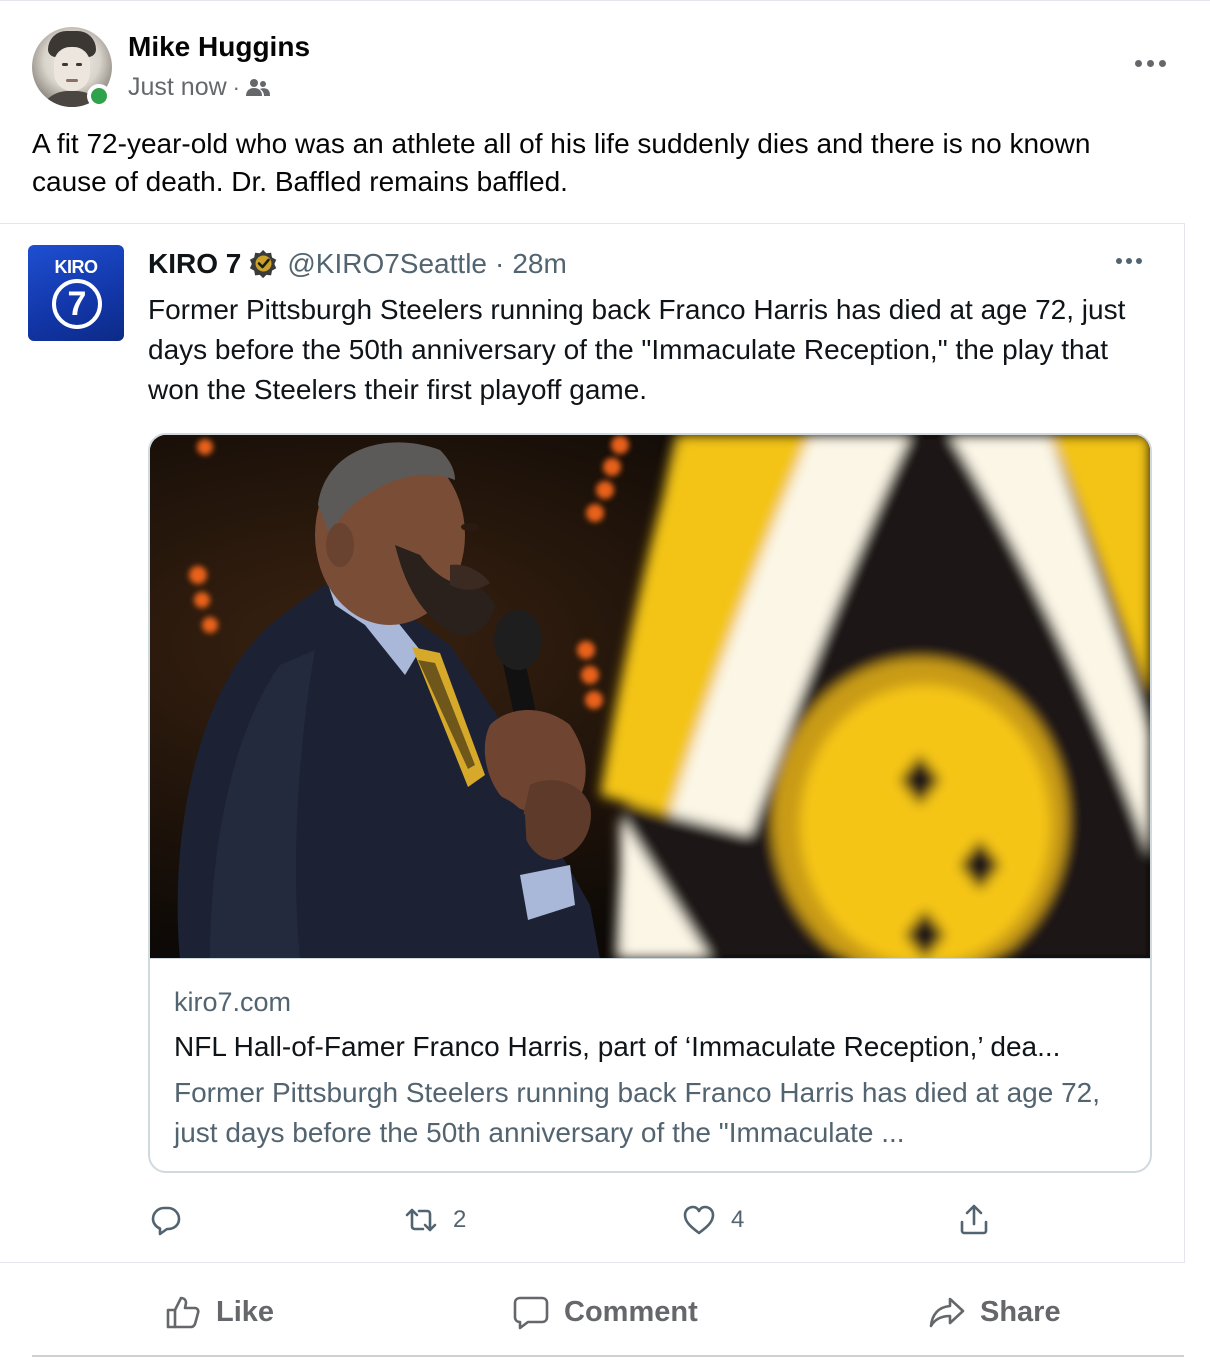  Describe the element at coordinates (650, 1220) in the screenshot. I see `tweet-action-bar: 2 4` at that location.